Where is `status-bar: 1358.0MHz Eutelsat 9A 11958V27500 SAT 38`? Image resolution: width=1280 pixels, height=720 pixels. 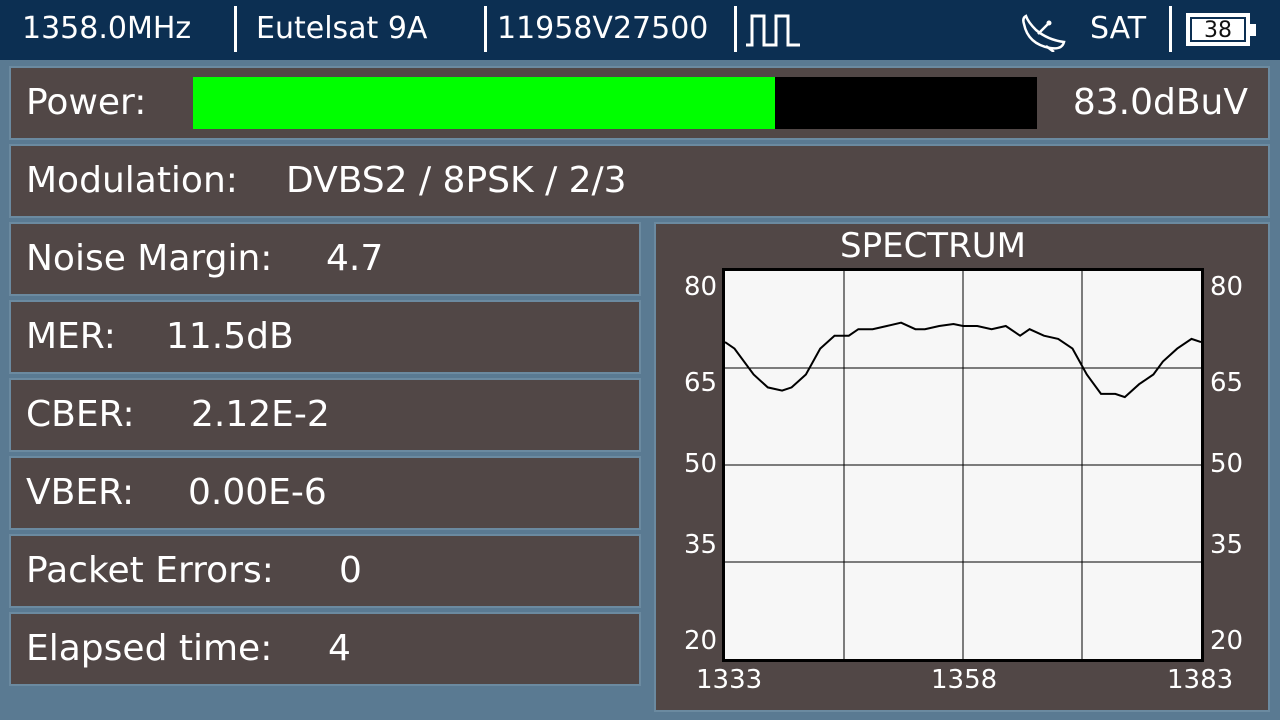 status-bar: 1358.0MHz Eutelsat 9A 11958V27500 SAT 38 is located at coordinates (640, 30).